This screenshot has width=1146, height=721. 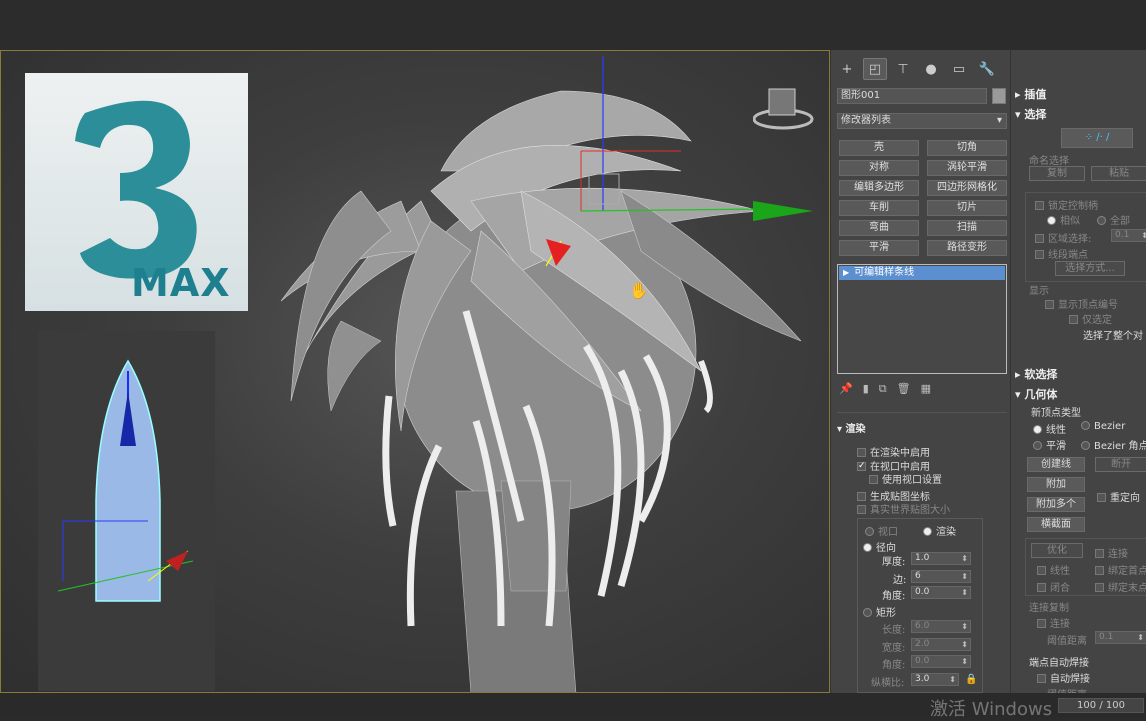 What do you see at coordinates (181, 283) in the screenshot?
I see `logo-text: MAX` at bounding box center [181, 283].